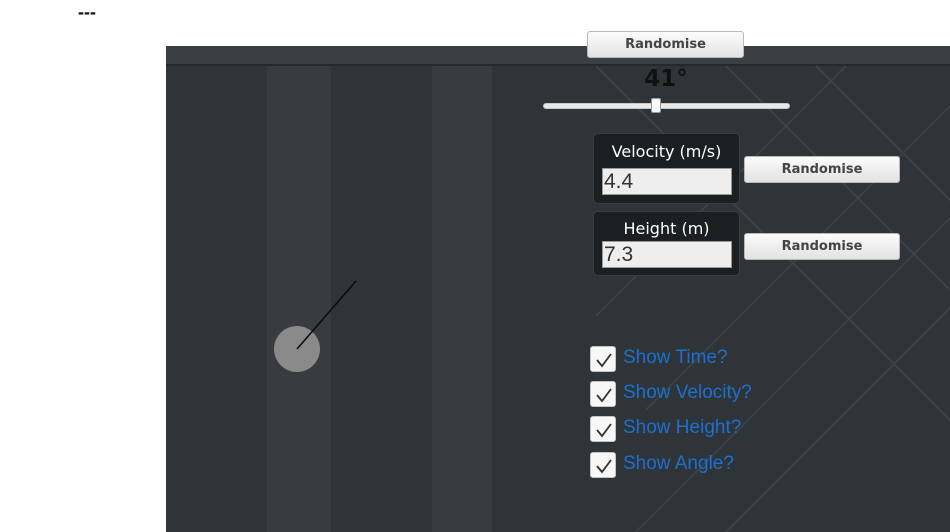  Describe the element at coordinates (678, 464) in the screenshot. I see `show-angle-label: Show Angle?` at that location.